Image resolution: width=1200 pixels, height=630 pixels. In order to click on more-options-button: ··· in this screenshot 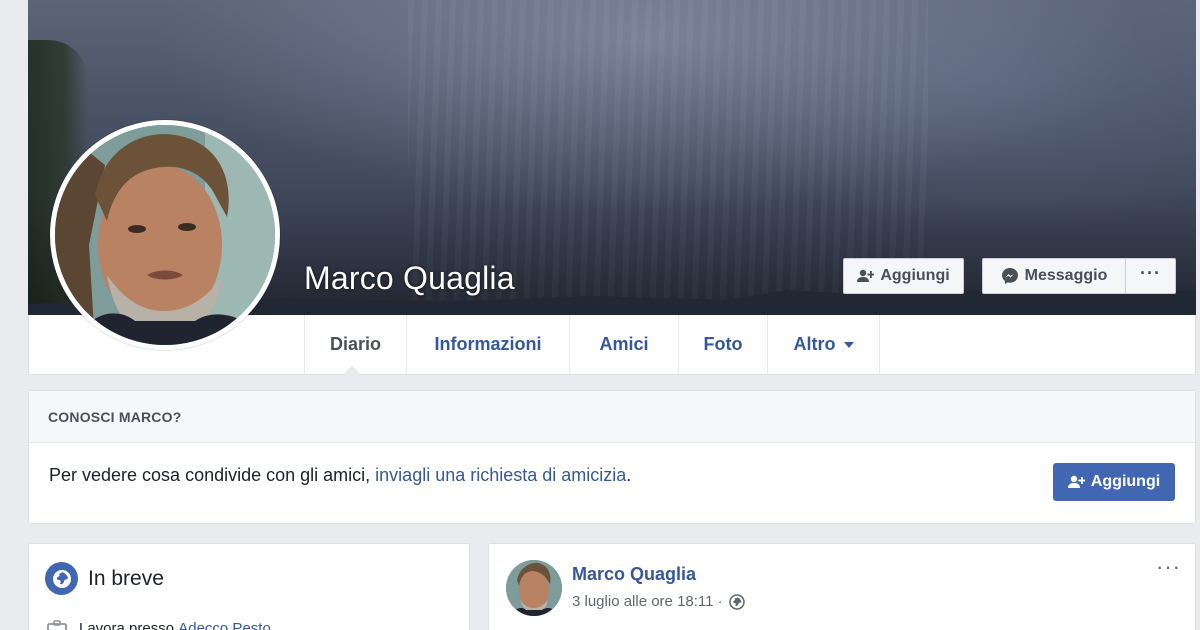, I will do `click(1150, 276)`.